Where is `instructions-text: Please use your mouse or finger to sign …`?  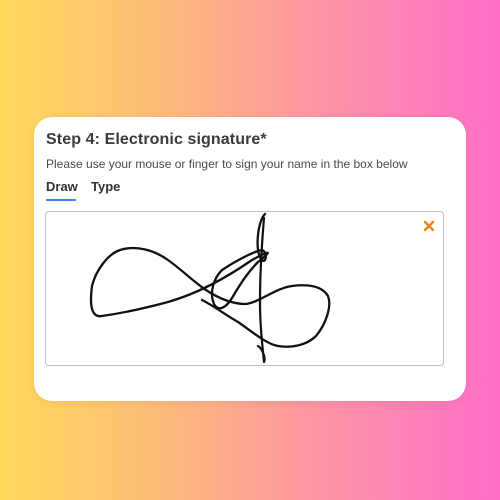
instructions-text: Please use your mouse or finger to sign … is located at coordinates (227, 164).